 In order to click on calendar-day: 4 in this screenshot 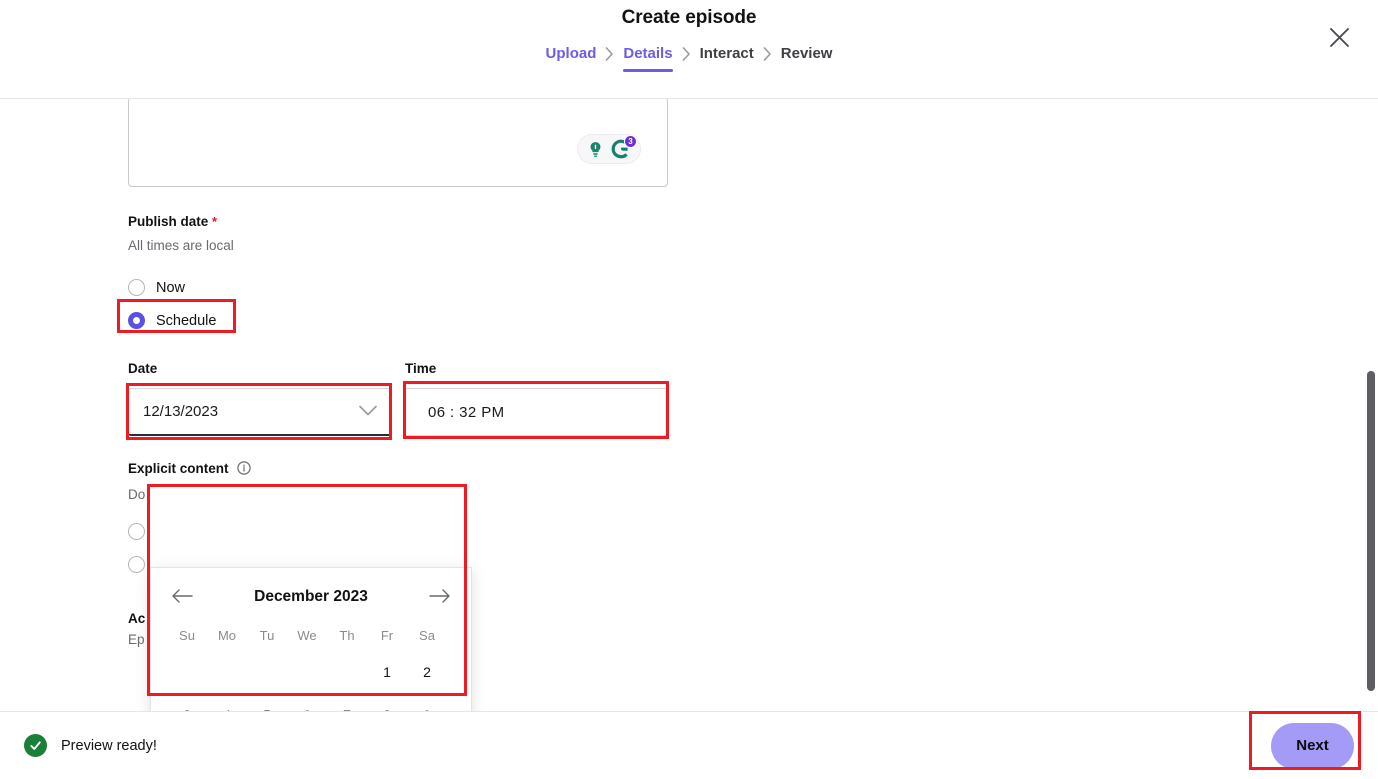, I will do `click(227, 702)`.